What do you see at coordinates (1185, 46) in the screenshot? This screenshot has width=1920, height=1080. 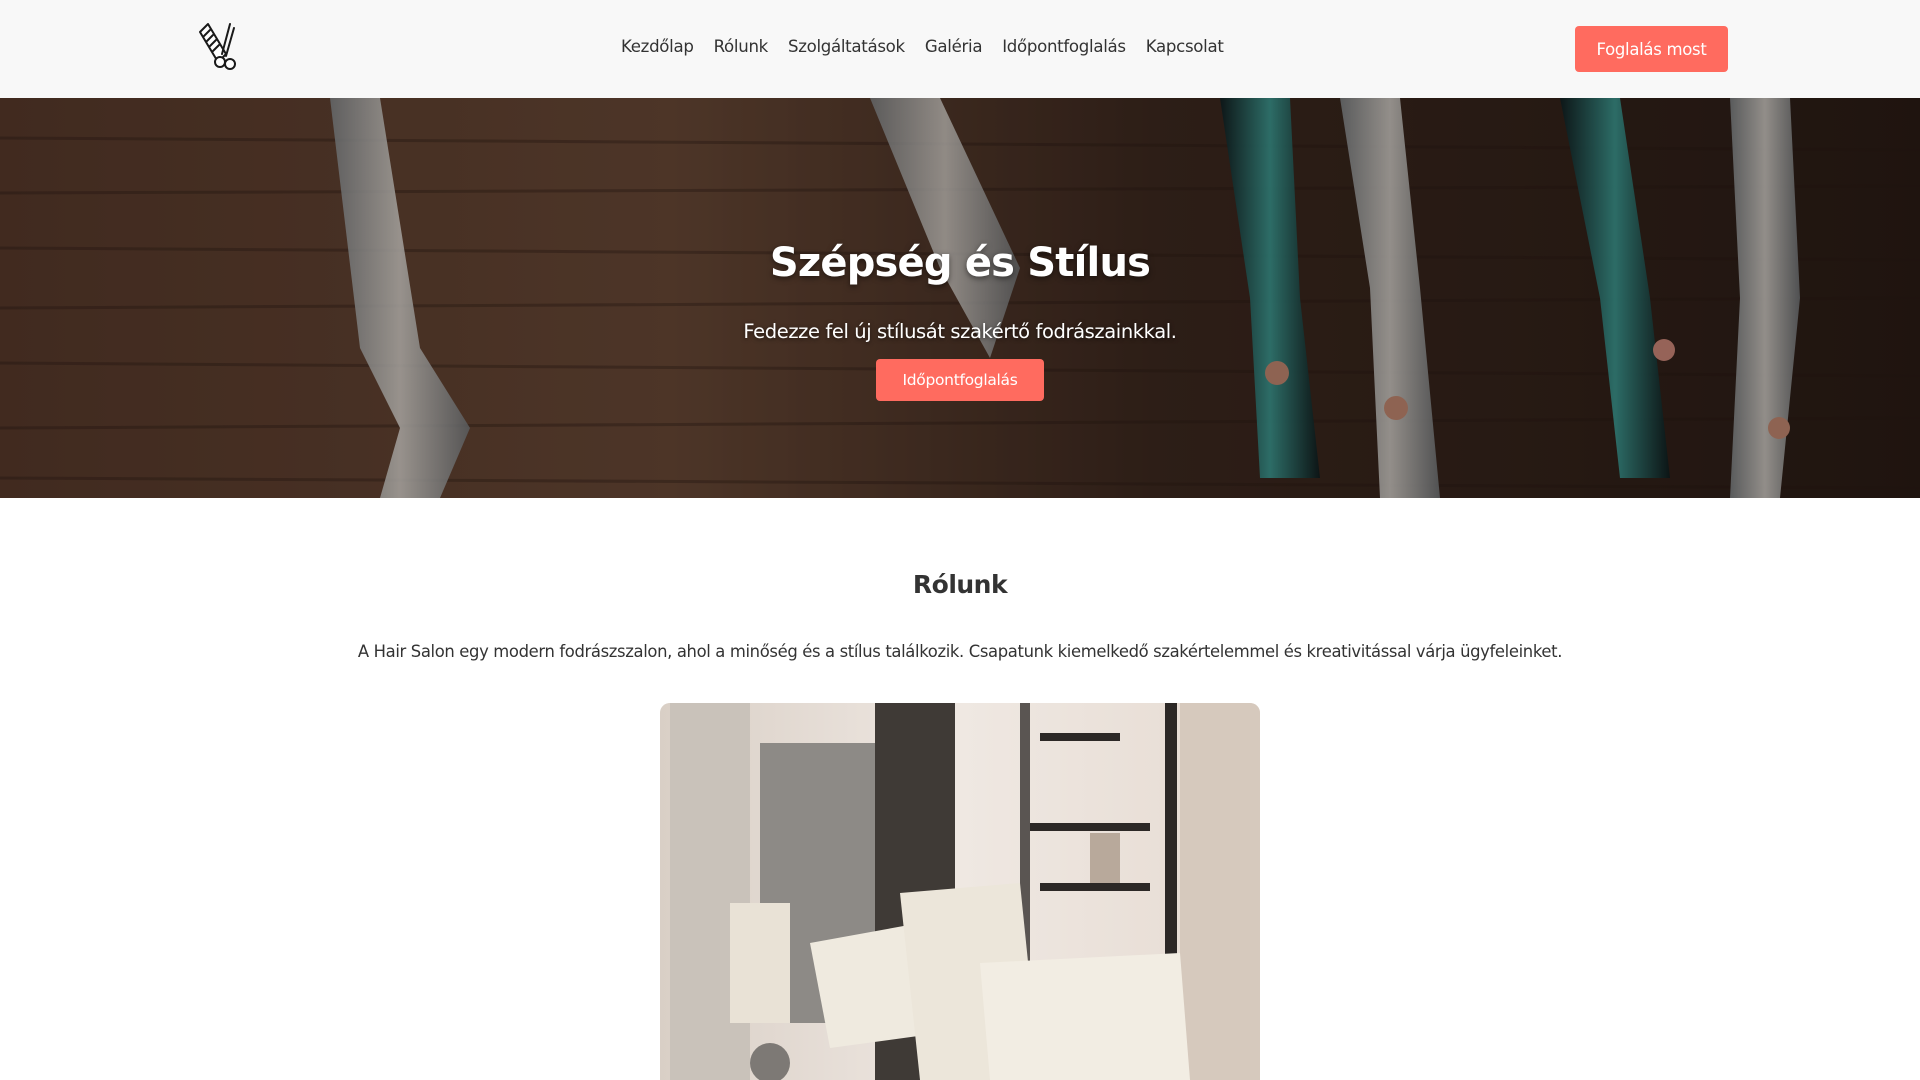 I see `nav-item-kapcsolat: Kapcsolat` at bounding box center [1185, 46].